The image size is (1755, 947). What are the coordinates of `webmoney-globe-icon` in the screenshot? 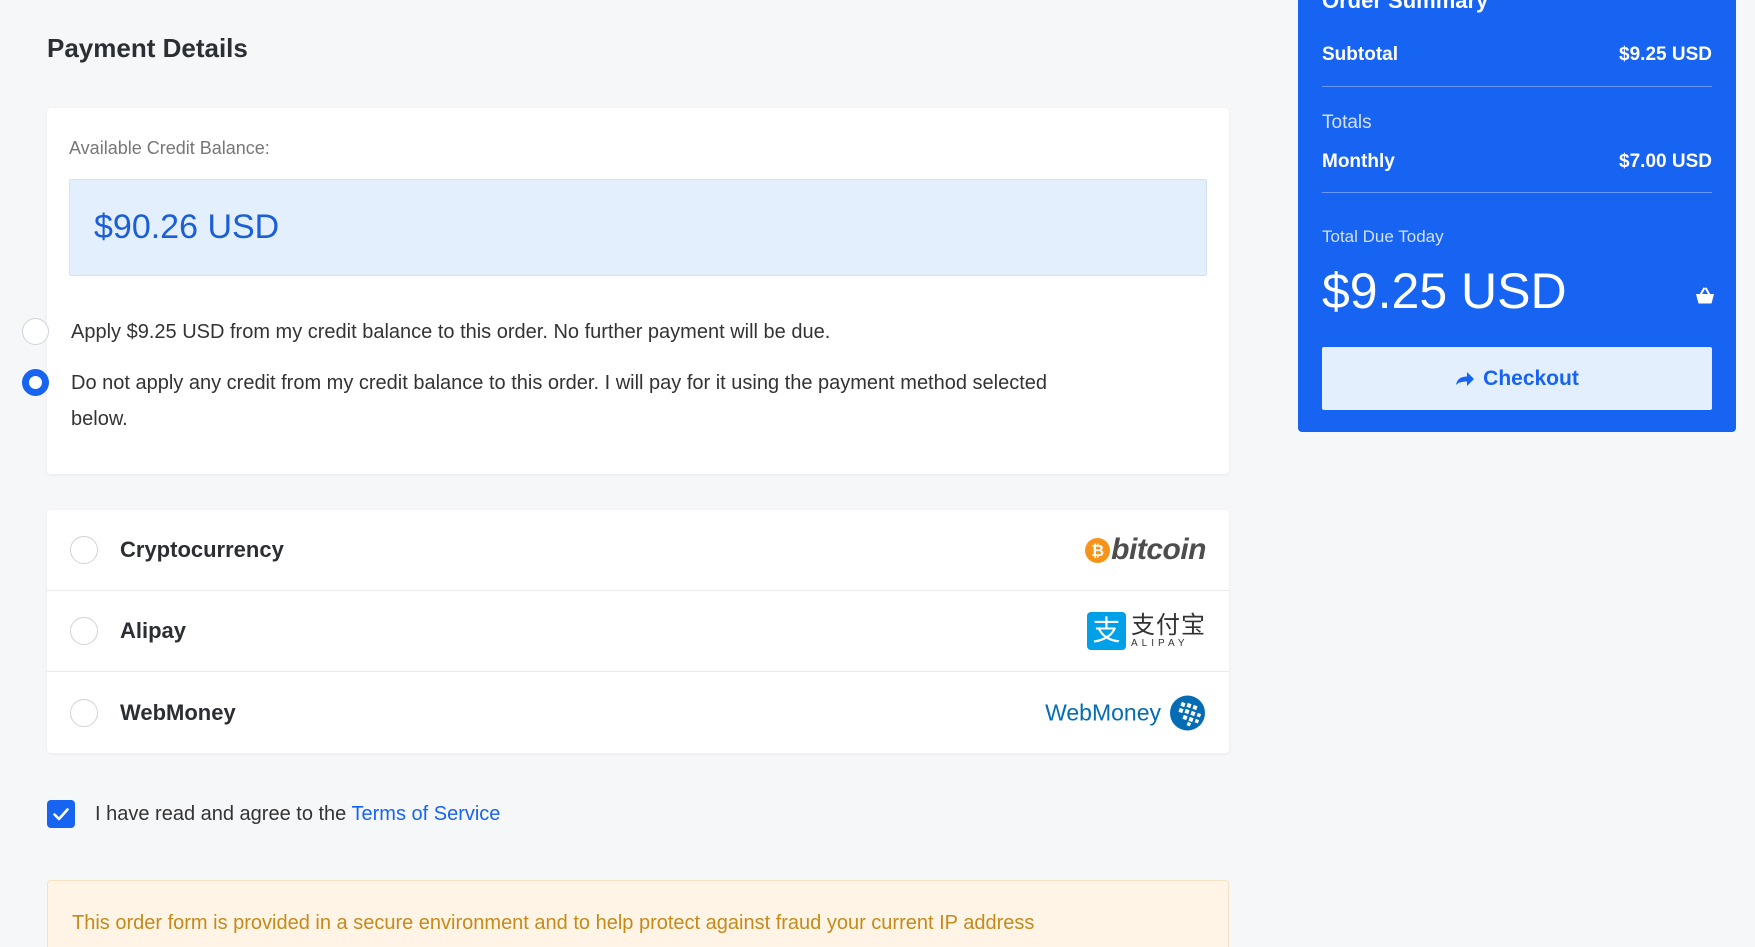 It's located at (1187, 712).